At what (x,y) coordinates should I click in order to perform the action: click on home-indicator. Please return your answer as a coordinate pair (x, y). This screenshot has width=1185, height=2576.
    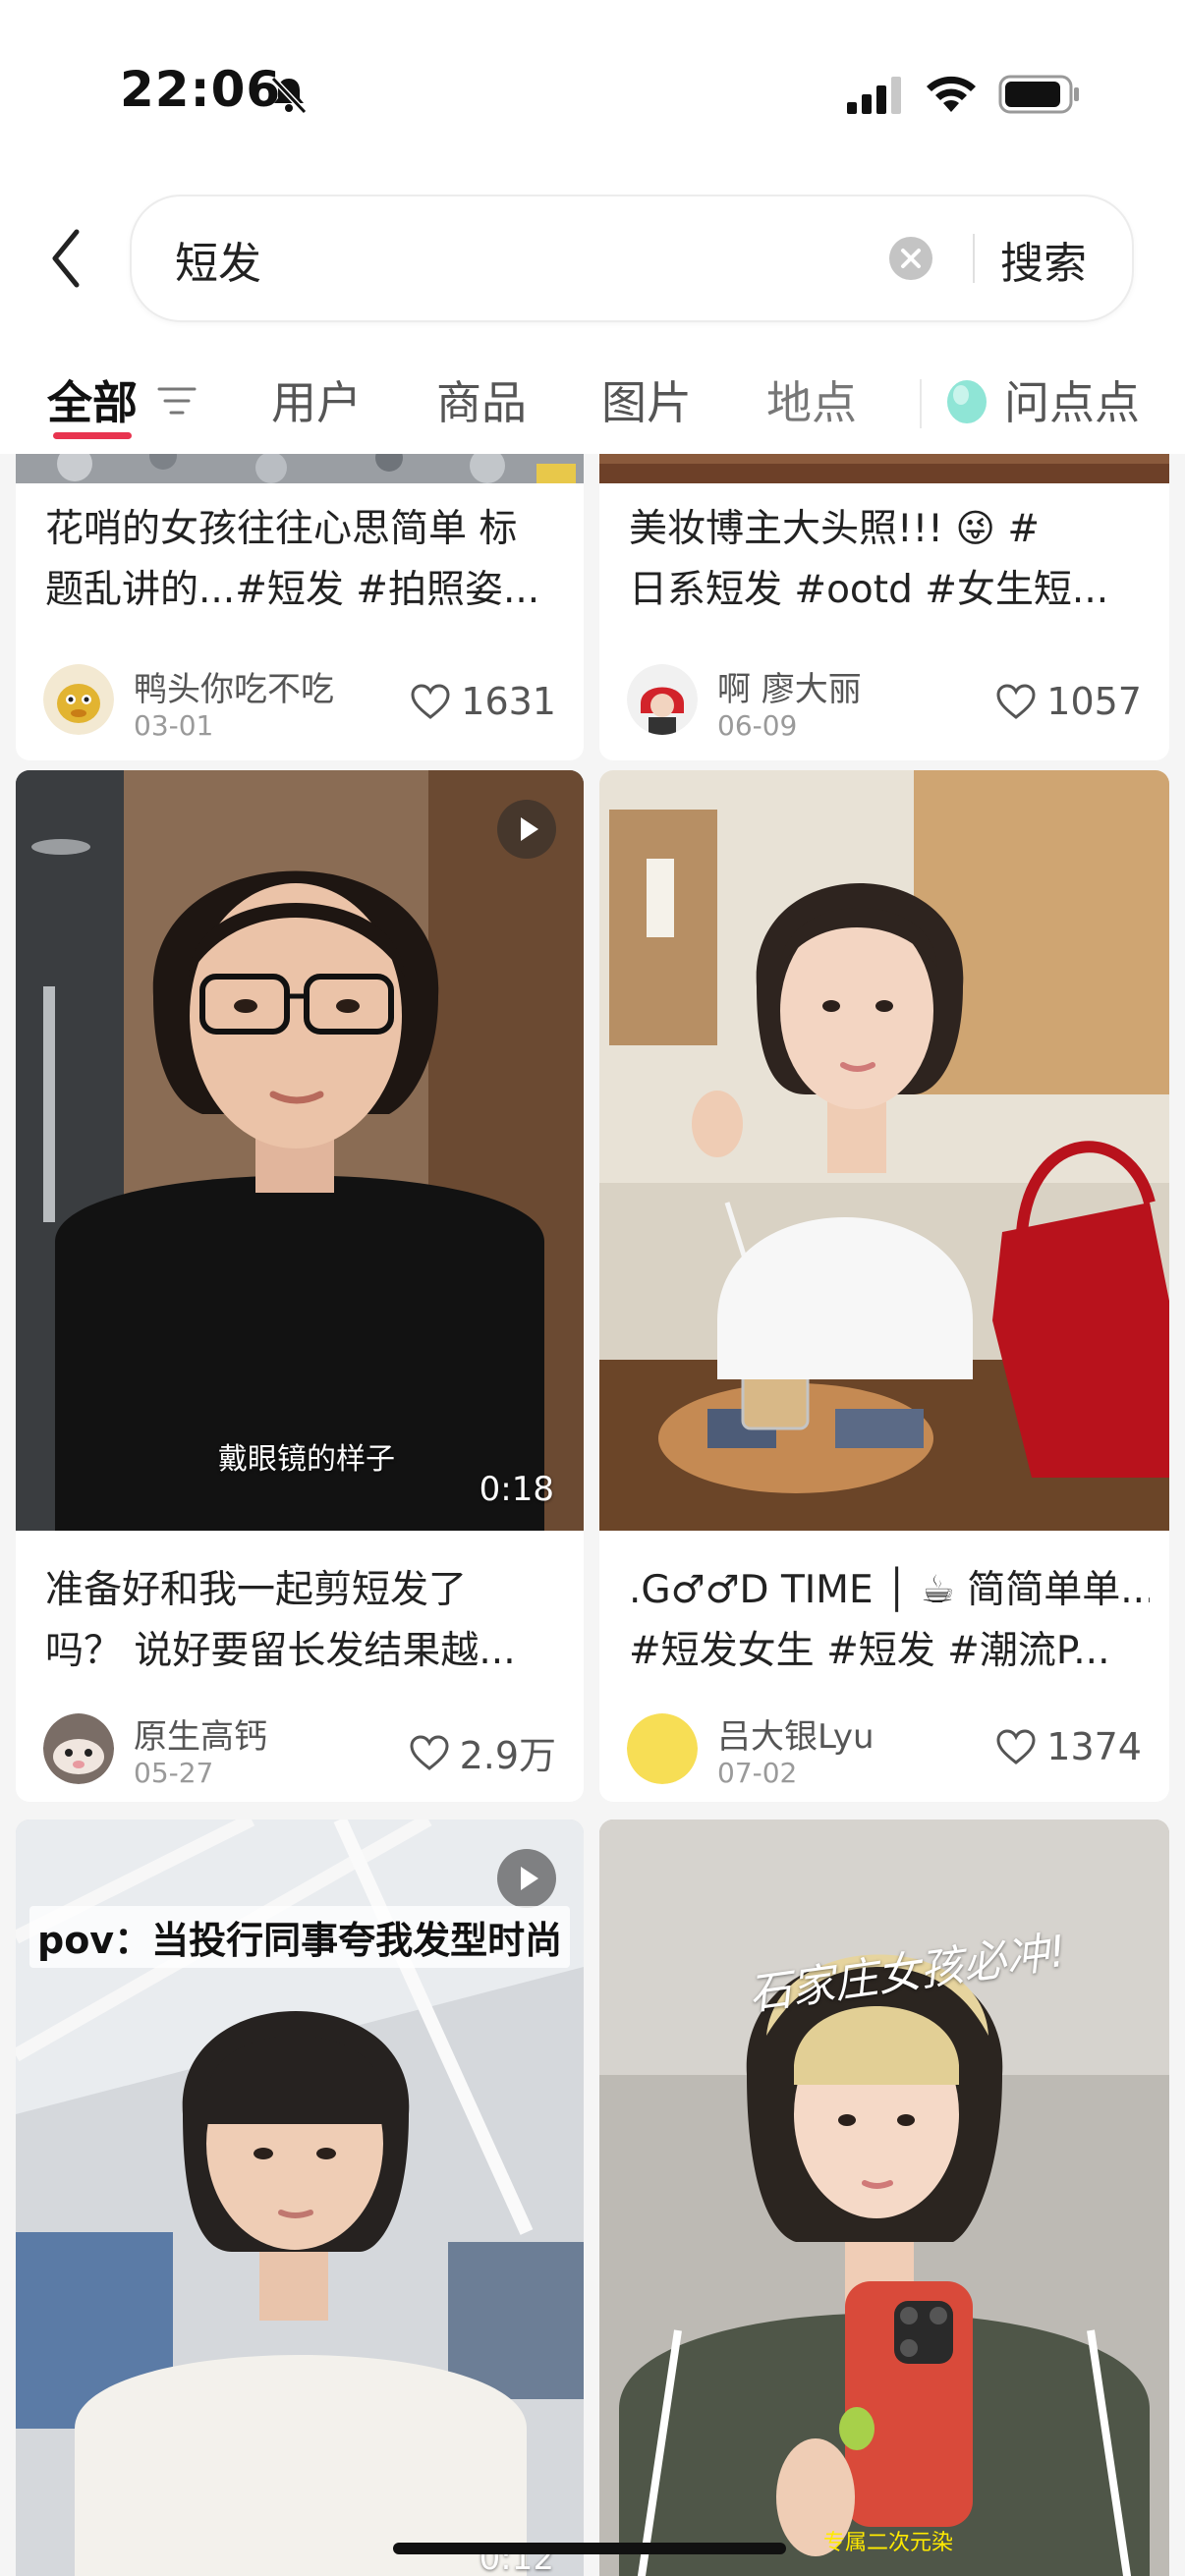
    Looking at the image, I should click on (590, 2548).